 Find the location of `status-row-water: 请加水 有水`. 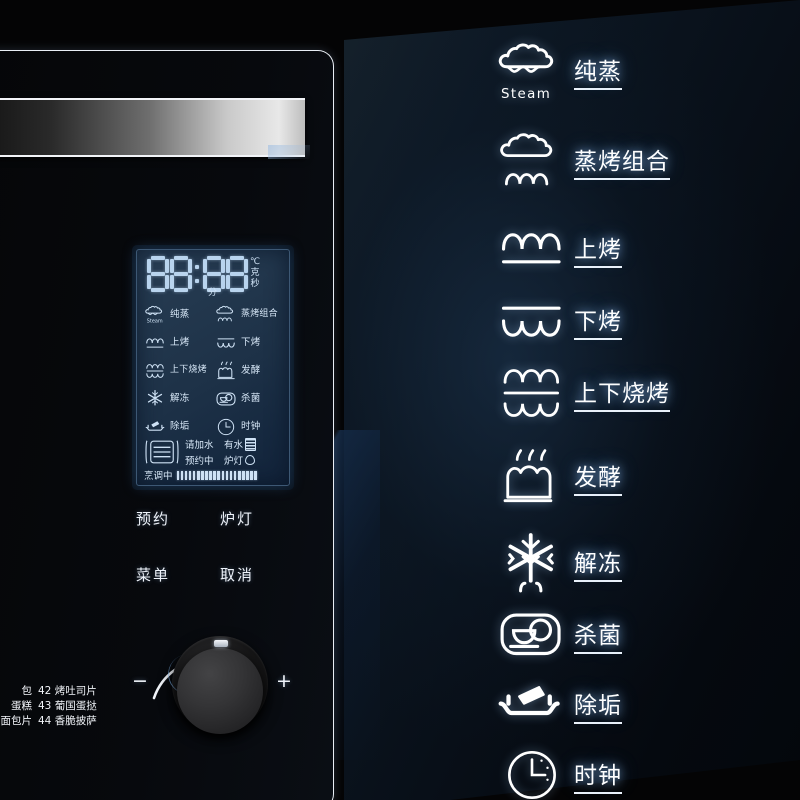

status-row-water: 请加水 有水 is located at coordinates (221, 444).